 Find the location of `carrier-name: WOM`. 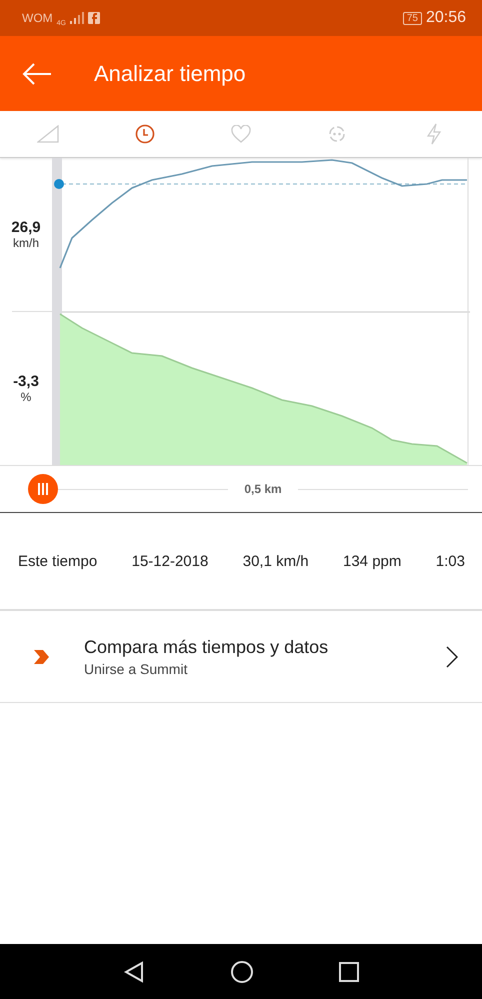

carrier-name: WOM is located at coordinates (37, 18).